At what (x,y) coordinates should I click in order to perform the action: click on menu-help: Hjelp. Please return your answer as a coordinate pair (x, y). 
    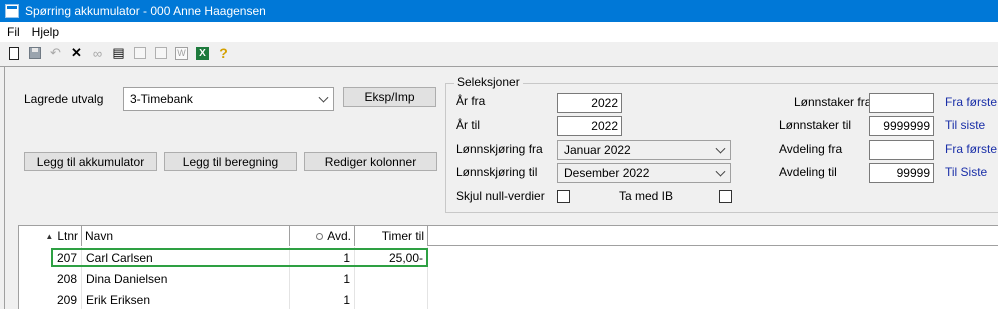
    Looking at the image, I should click on (45, 32).